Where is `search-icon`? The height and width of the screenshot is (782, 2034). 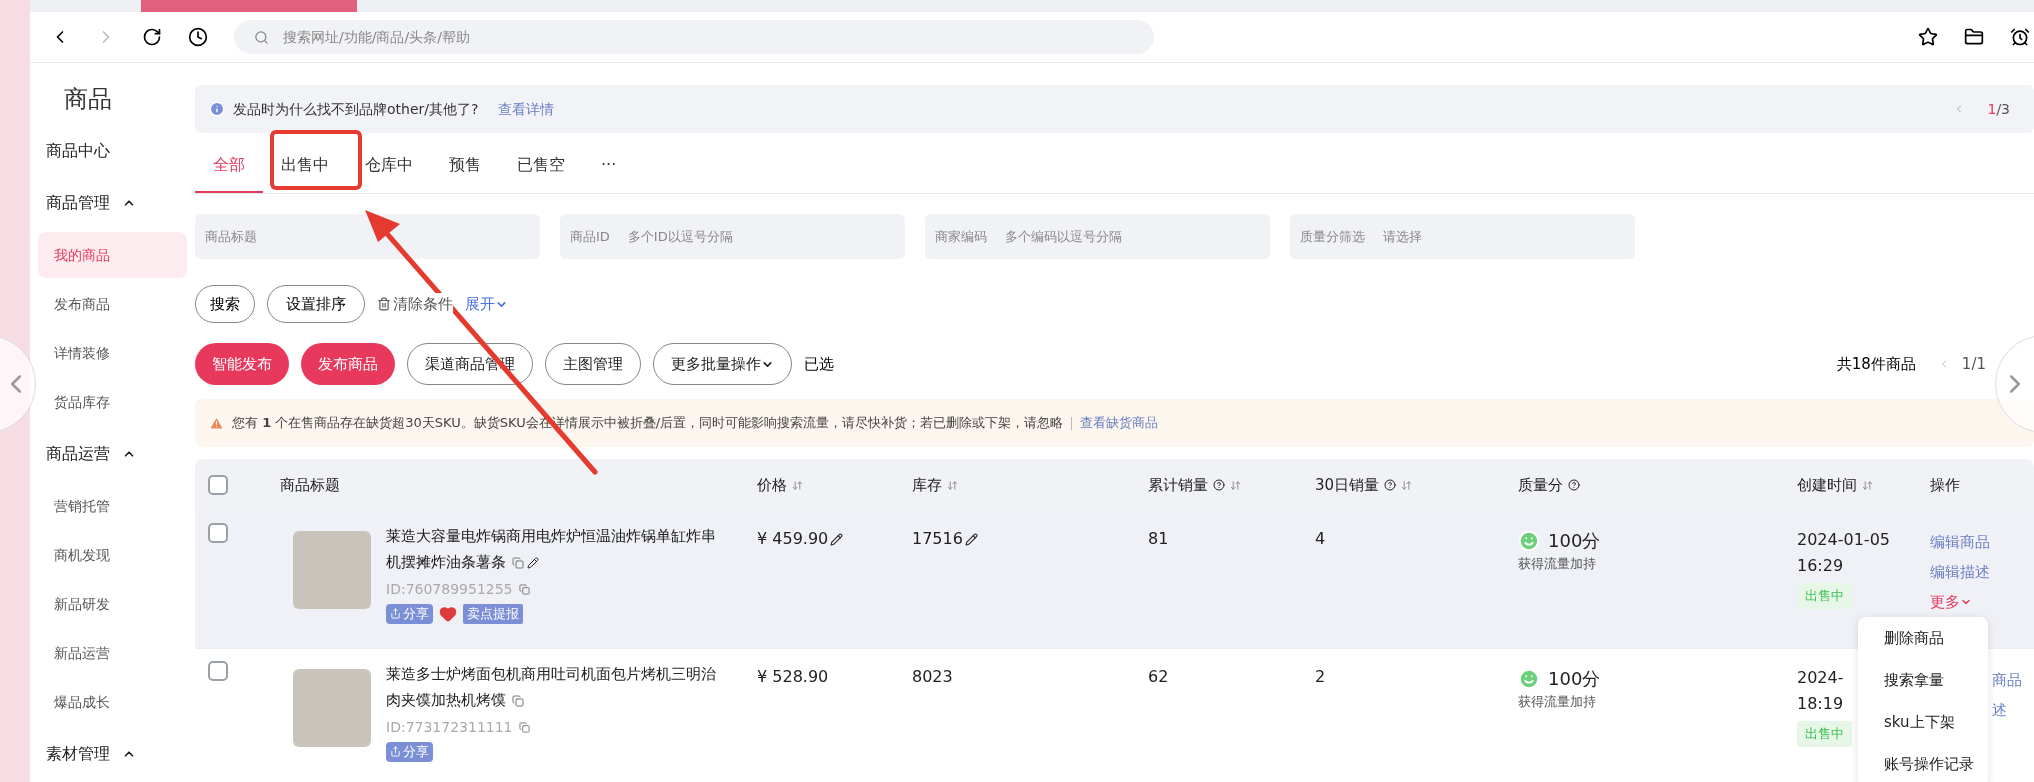 search-icon is located at coordinates (261, 37).